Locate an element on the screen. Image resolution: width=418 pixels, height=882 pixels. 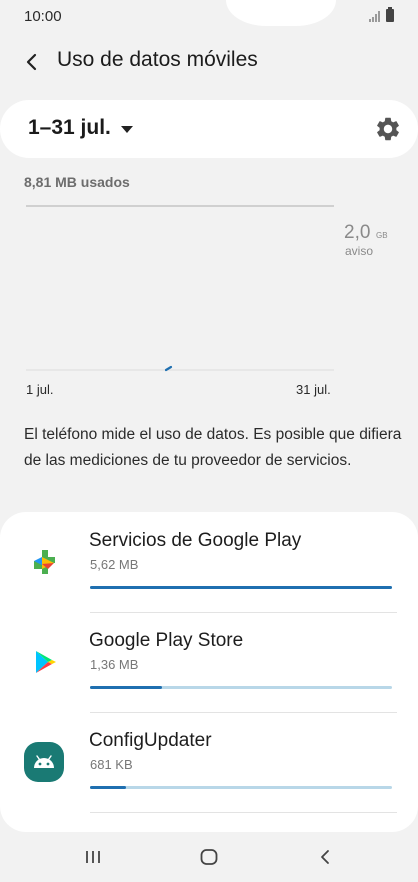
back-button is located at coordinates (32, 62).